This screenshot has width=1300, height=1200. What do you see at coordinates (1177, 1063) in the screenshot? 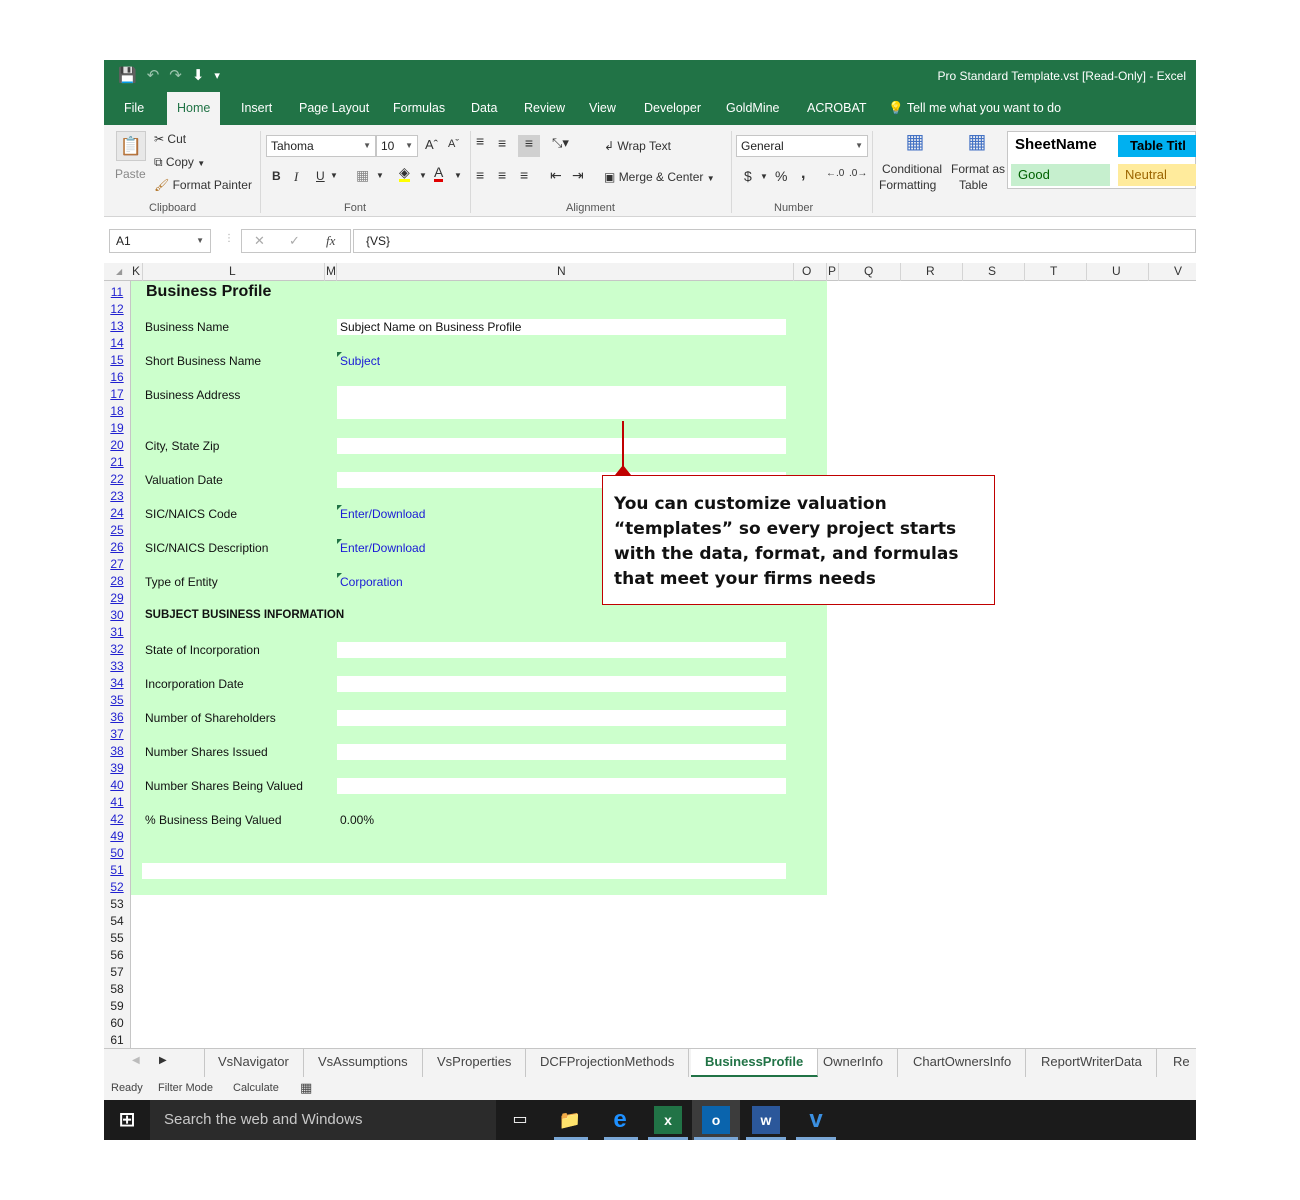
I see `sheet-tab-truncated: Re` at bounding box center [1177, 1063].